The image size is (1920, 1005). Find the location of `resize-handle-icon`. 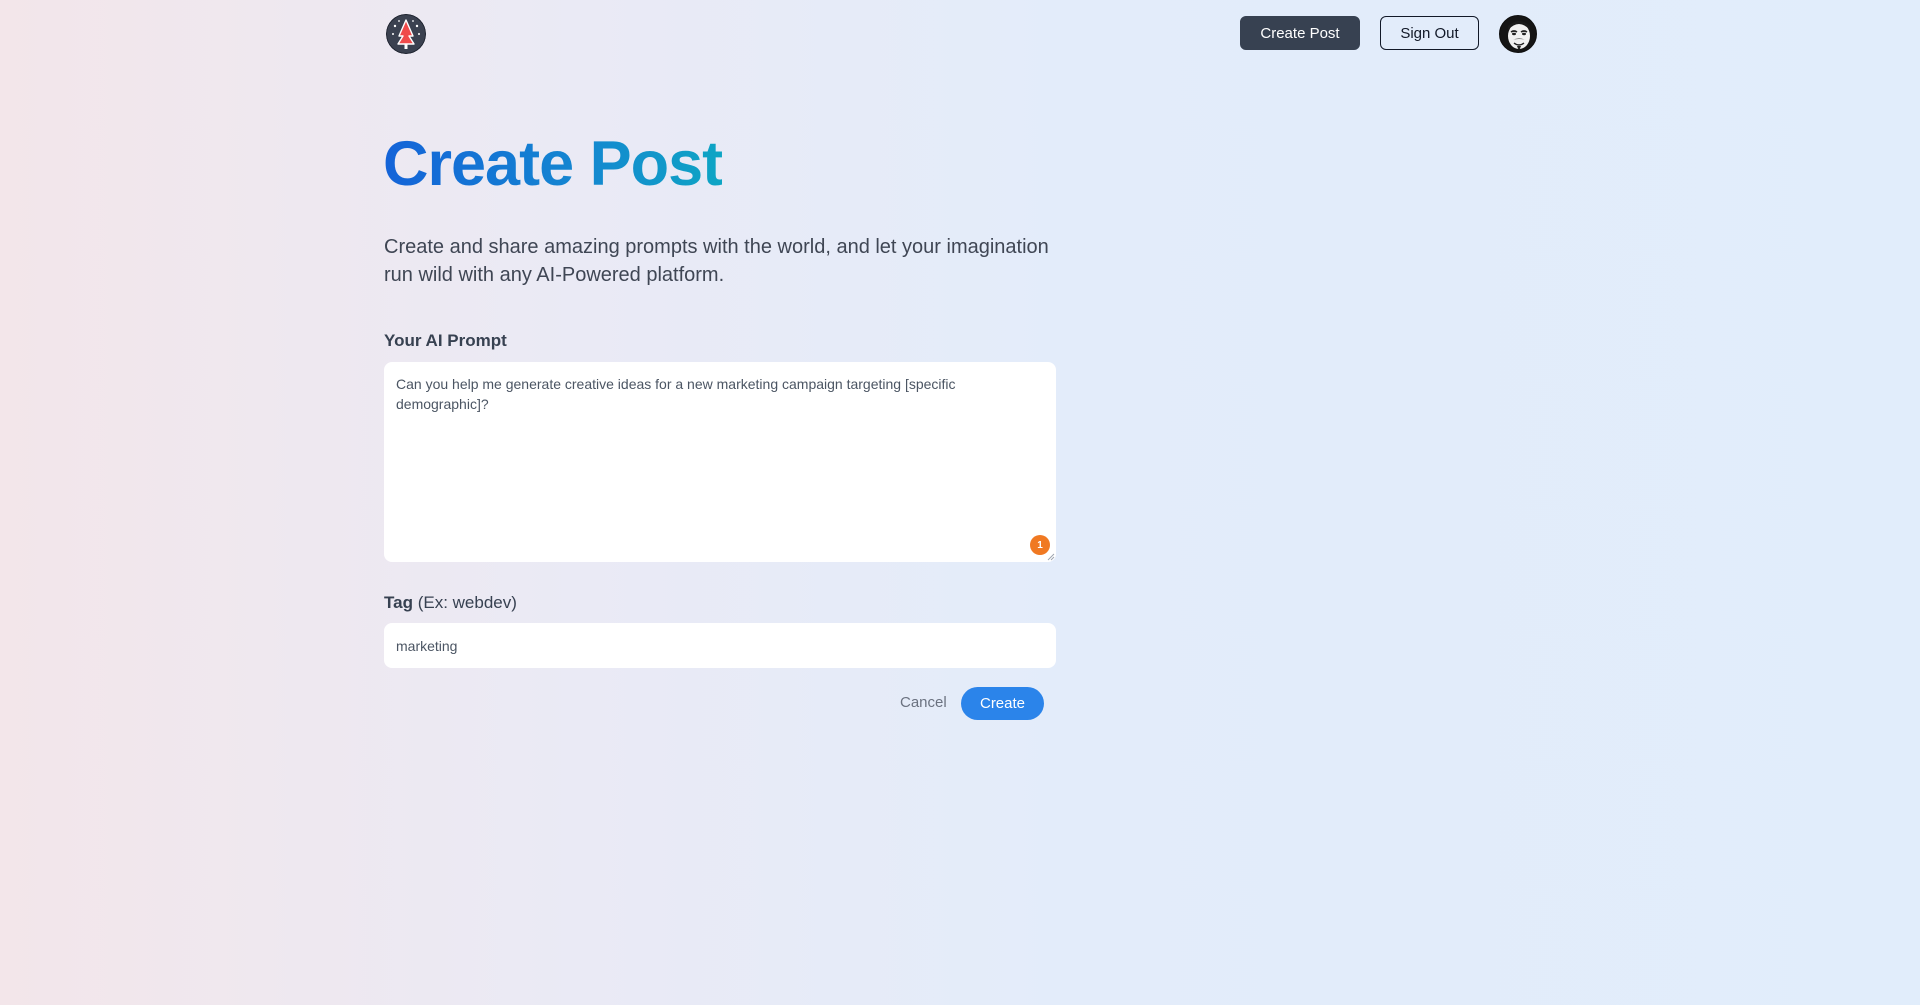

resize-handle-icon is located at coordinates (1051, 557).